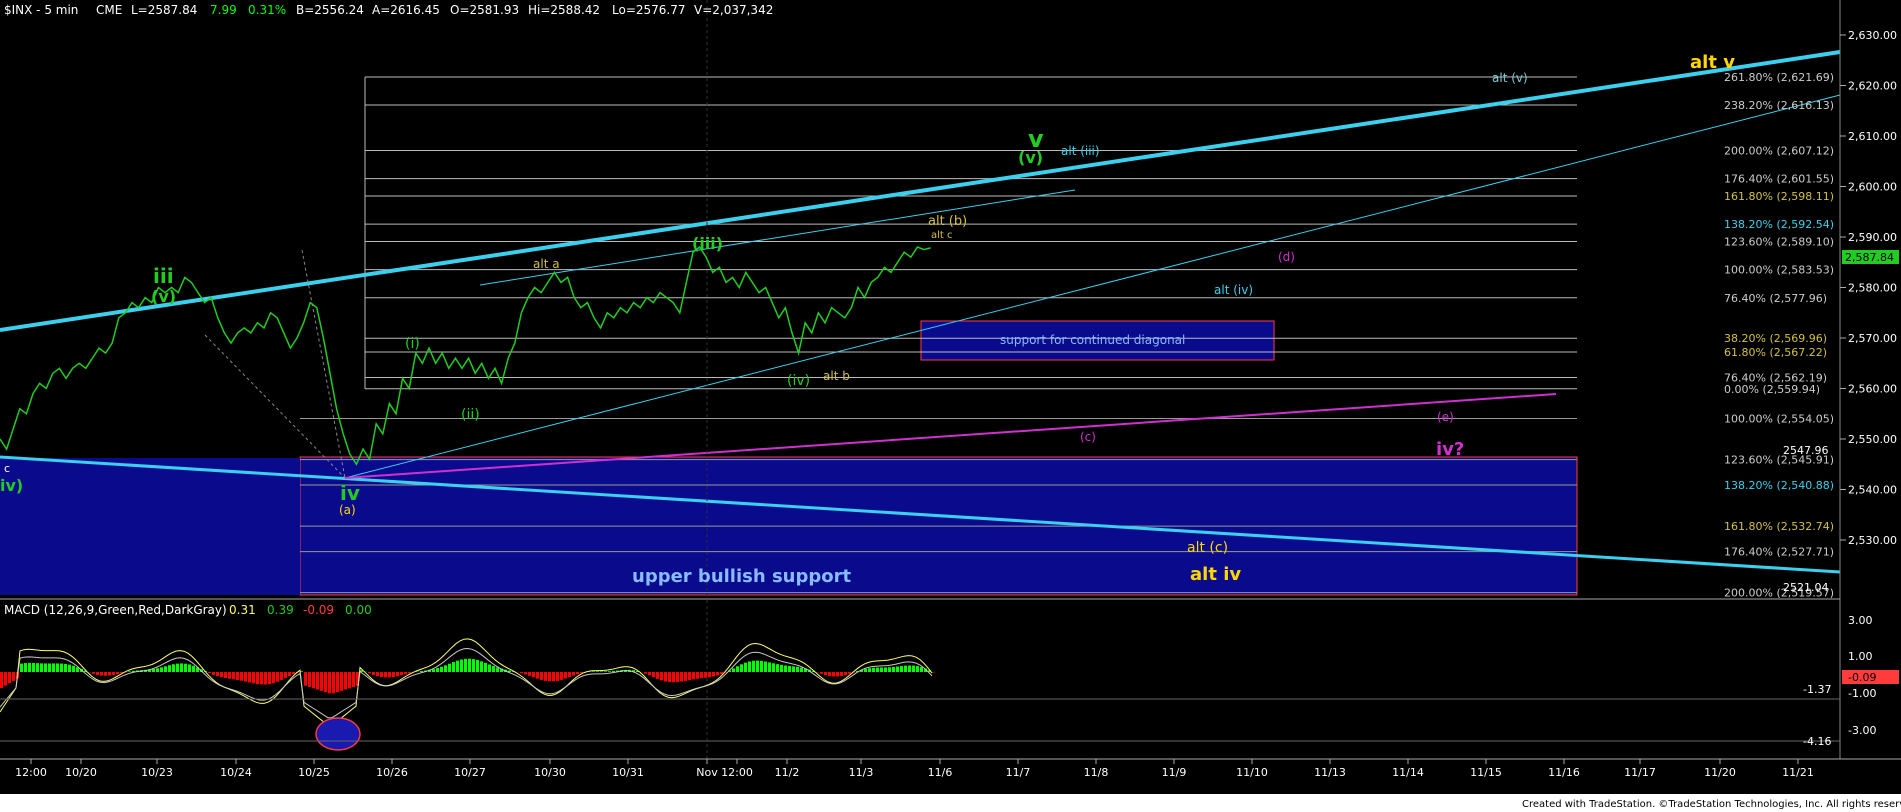 The image size is (1901, 812). What do you see at coordinates (1486, 772) in the screenshot?
I see `x-tick-label: 11/15` at bounding box center [1486, 772].